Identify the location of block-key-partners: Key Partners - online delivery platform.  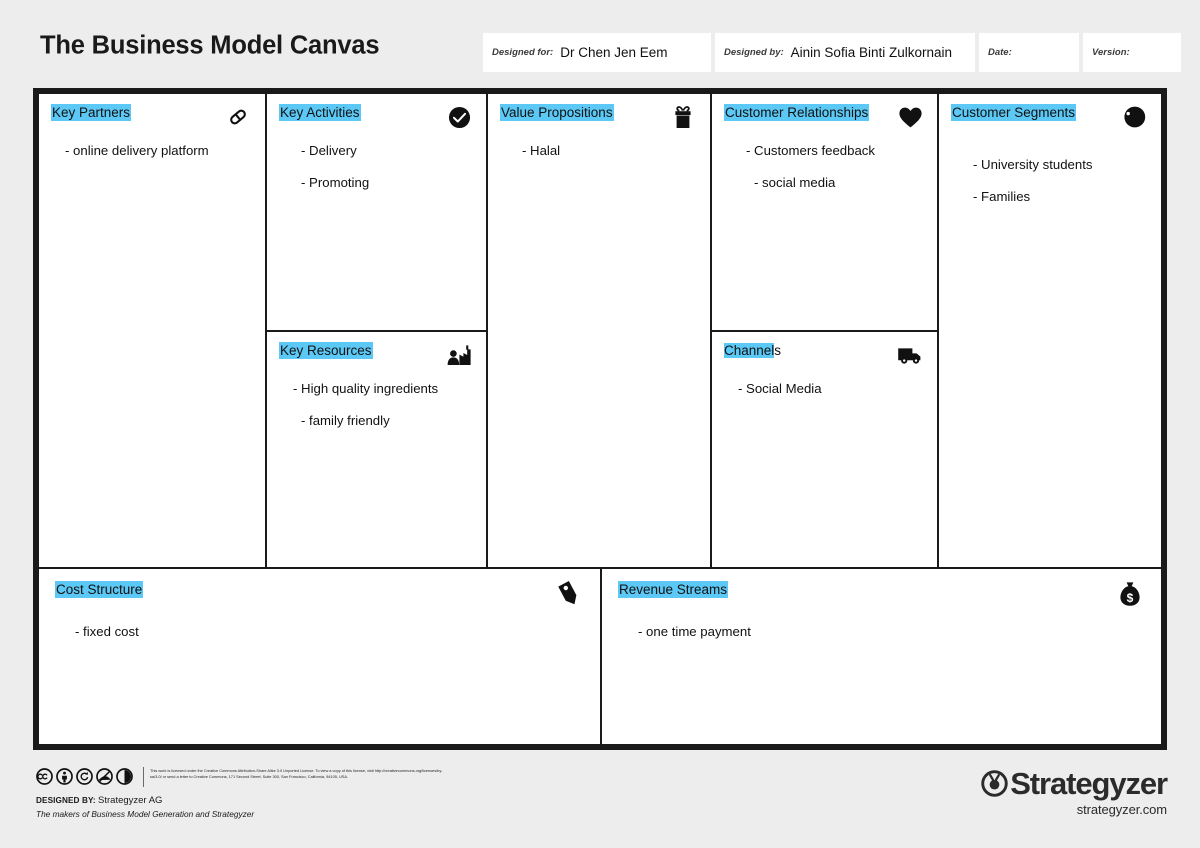
(152, 330).